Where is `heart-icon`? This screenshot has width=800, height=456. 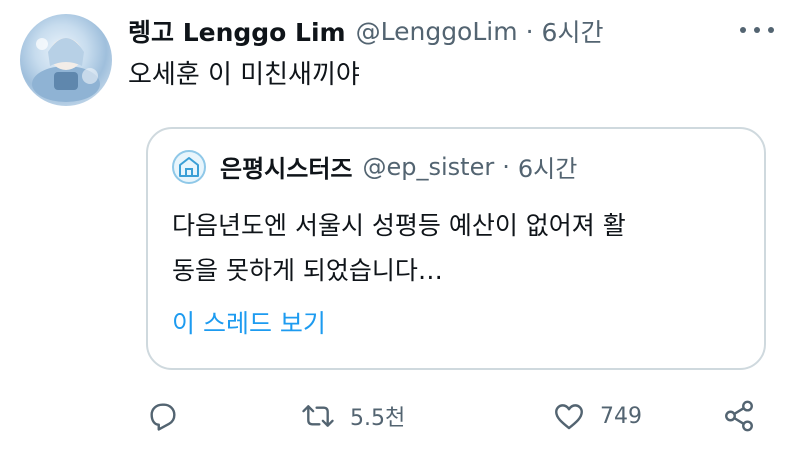 heart-icon is located at coordinates (569, 417).